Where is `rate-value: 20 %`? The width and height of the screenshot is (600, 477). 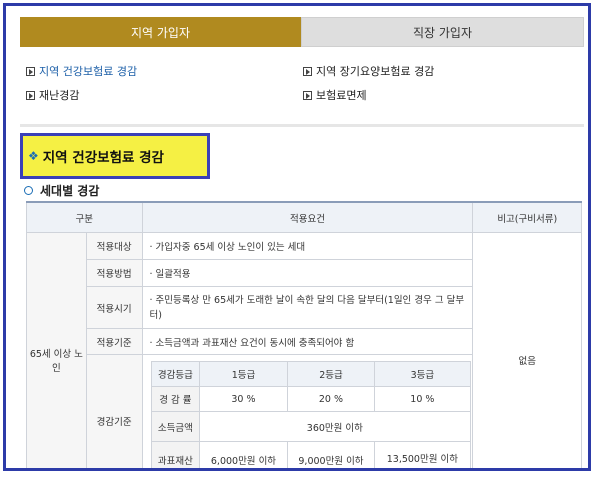 rate-value: 20 % is located at coordinates (331, 399).